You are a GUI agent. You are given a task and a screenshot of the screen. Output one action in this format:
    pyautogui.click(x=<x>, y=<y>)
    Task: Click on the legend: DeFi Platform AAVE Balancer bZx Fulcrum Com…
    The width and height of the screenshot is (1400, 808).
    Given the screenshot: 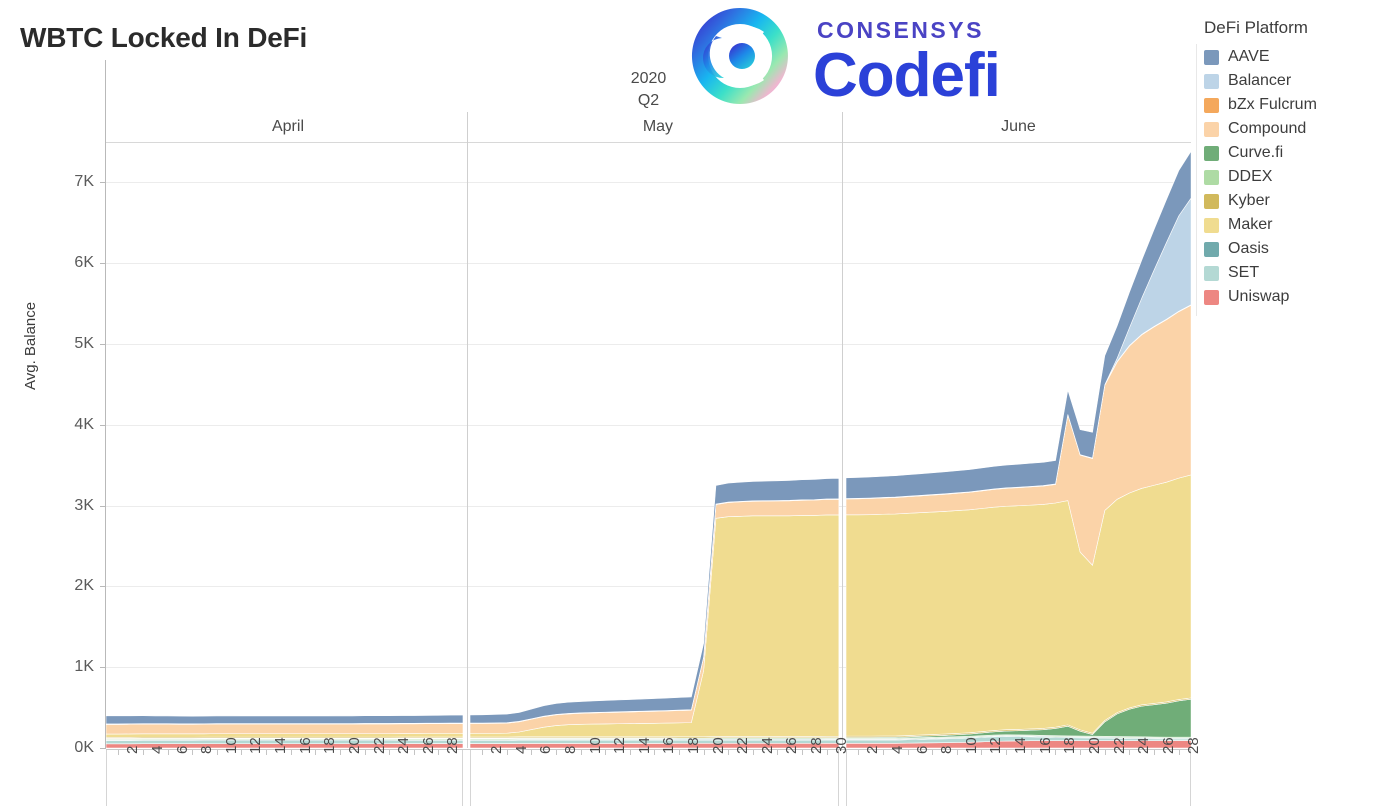 What is the action you would take?
    pyautogui.click(x=1295, y=167)
    